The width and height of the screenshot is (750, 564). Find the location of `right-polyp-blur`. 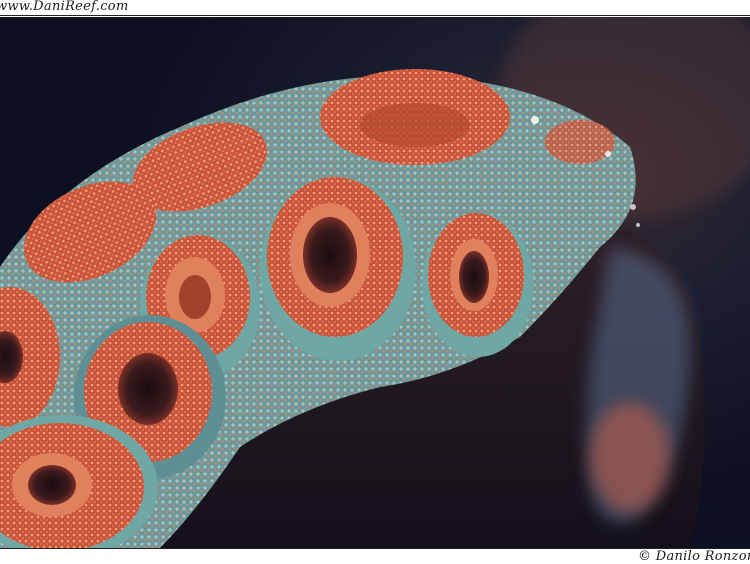

right-polyp-blur is located at coordinates (630, 457).